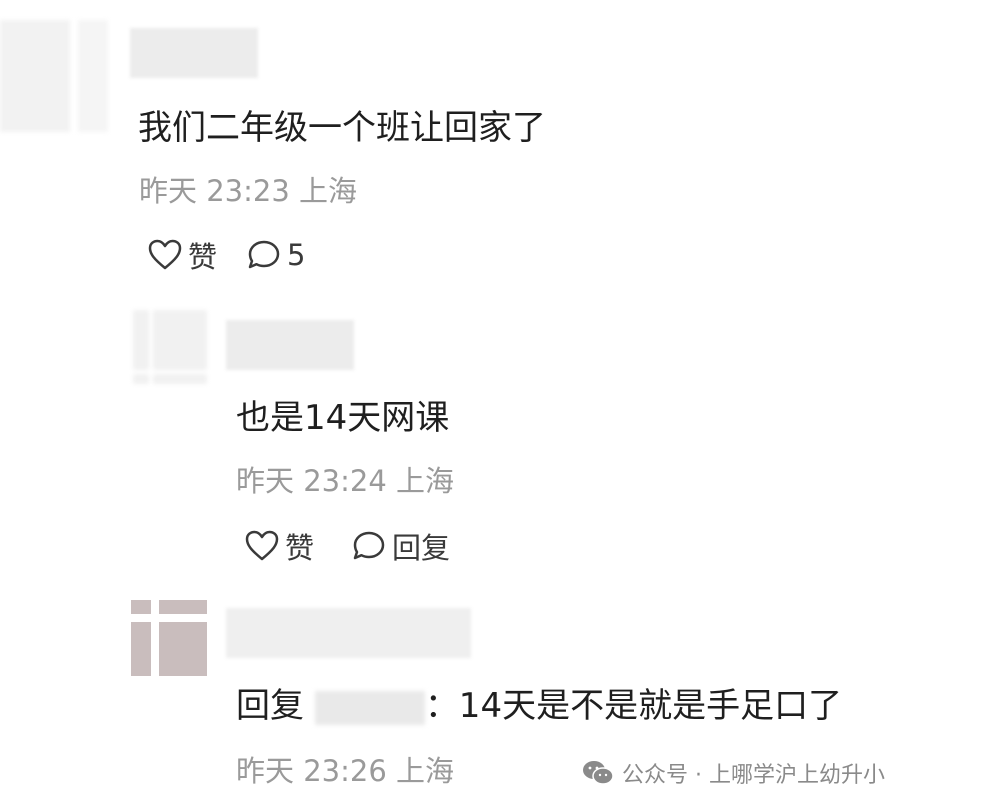 The width and height of the screenshot is (987, 810). I want to click on watermark: 公众号 · 上哪学沪上幼升小, so click(733, 773).